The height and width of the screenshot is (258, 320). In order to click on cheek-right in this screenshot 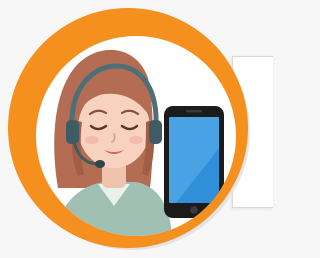, I will do `click(136, 140)`.